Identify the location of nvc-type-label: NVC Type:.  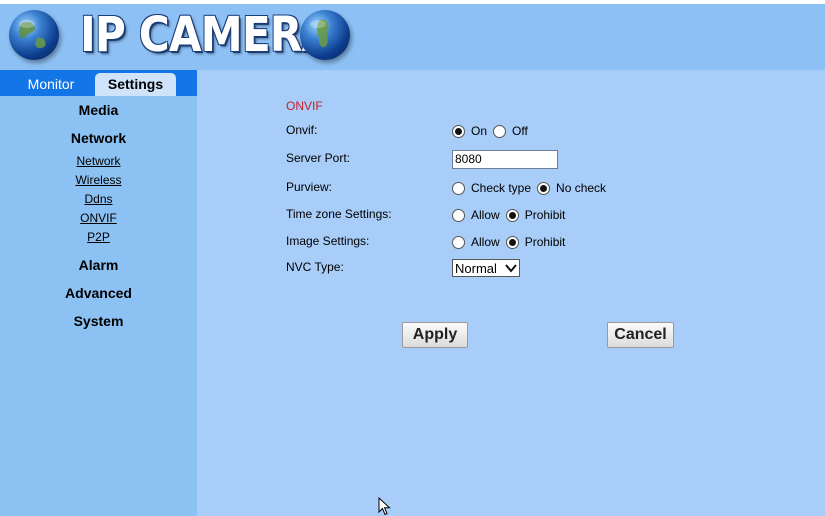
(315, 267).